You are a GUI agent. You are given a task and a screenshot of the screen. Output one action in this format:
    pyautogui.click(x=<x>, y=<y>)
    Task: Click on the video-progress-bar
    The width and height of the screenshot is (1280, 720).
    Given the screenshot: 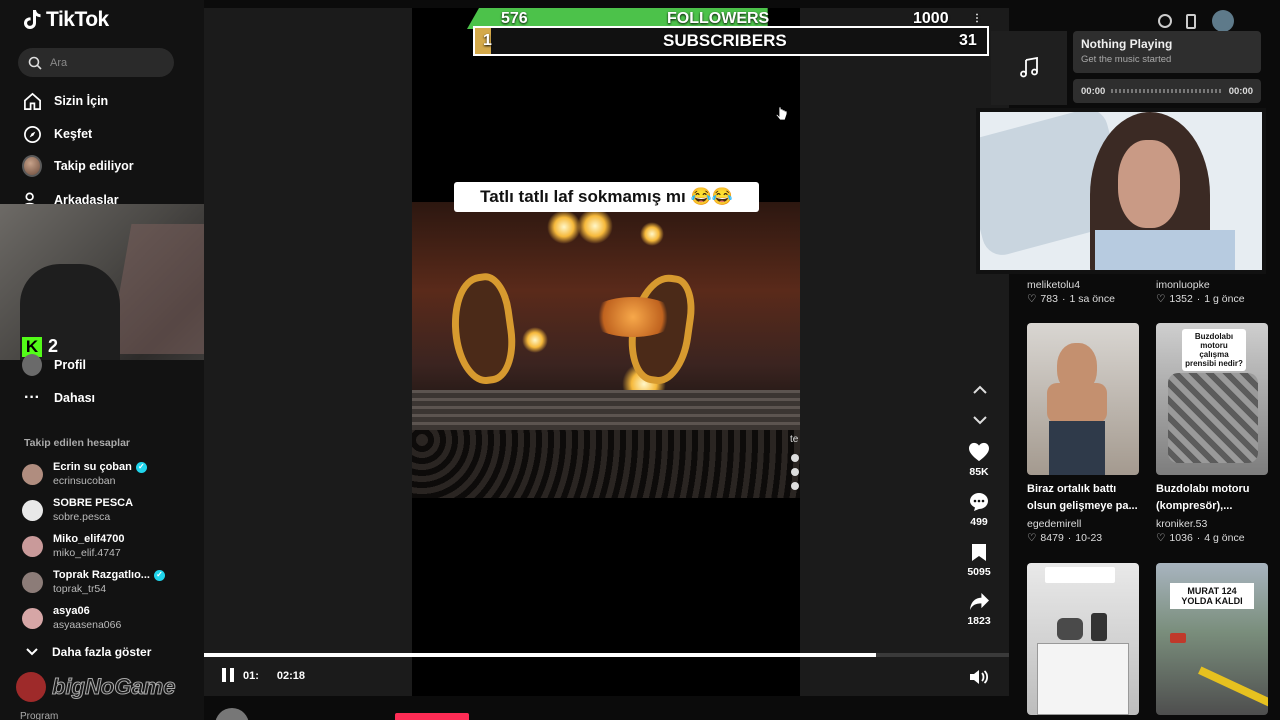 What is the action you would take?
    pyautogui.click(x=606, y=655)
    